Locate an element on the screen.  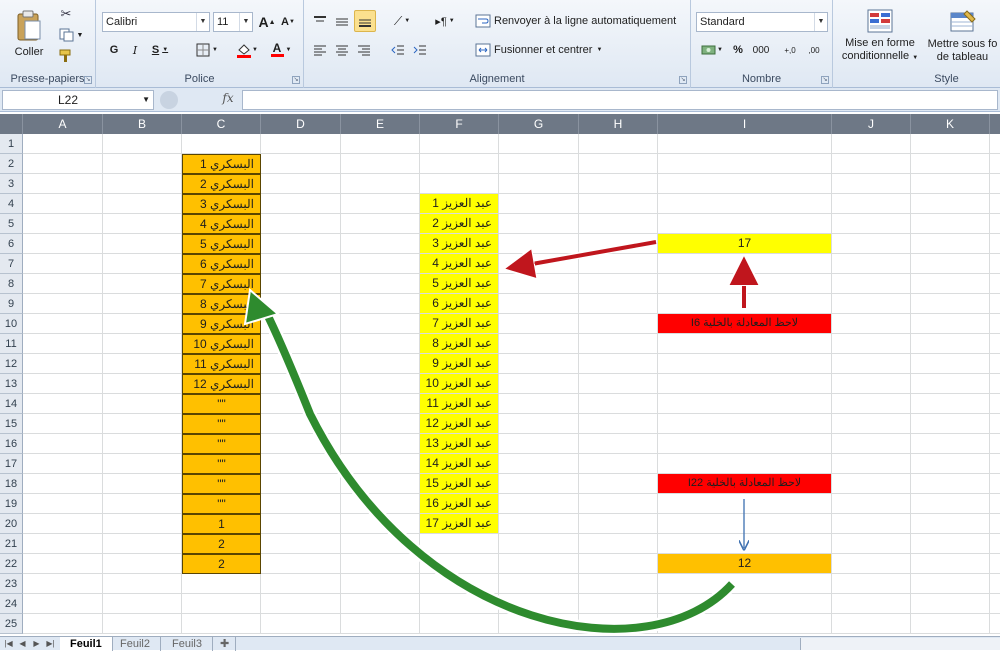
font-size-select: 11 ▼ is located at coordinates (233, 22).